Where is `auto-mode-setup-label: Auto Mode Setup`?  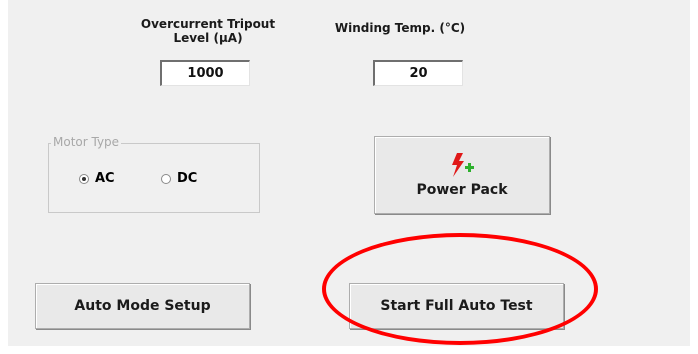 auto-mode-setup-label: Auto Mode Setup is located at coordinates (142, 306).